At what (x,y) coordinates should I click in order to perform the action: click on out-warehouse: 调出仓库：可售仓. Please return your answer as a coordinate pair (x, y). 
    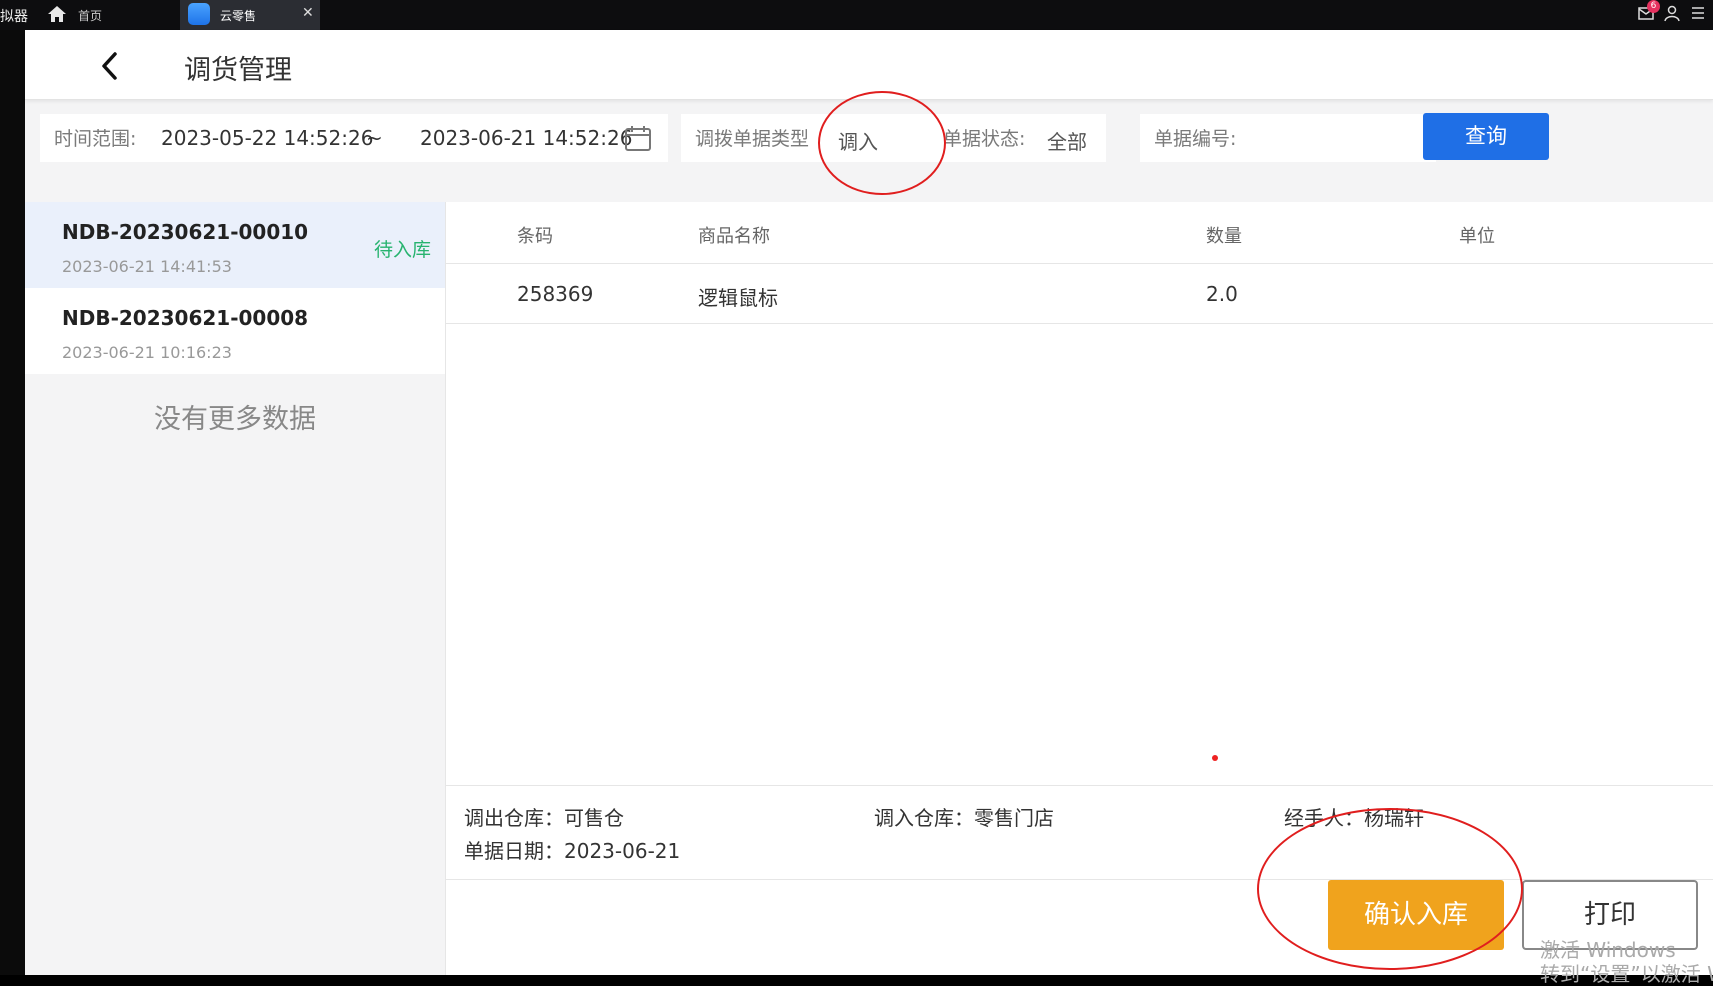
    Looking at the image, I should click on (544, 818).